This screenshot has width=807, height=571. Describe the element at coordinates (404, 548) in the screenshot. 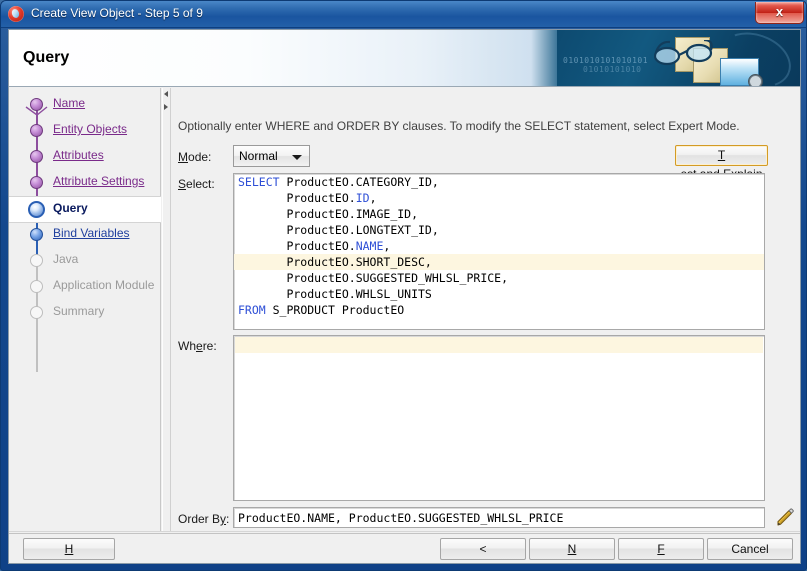

I see `dialog-footer: Help < Back Next > Finish Cancel` at that location.